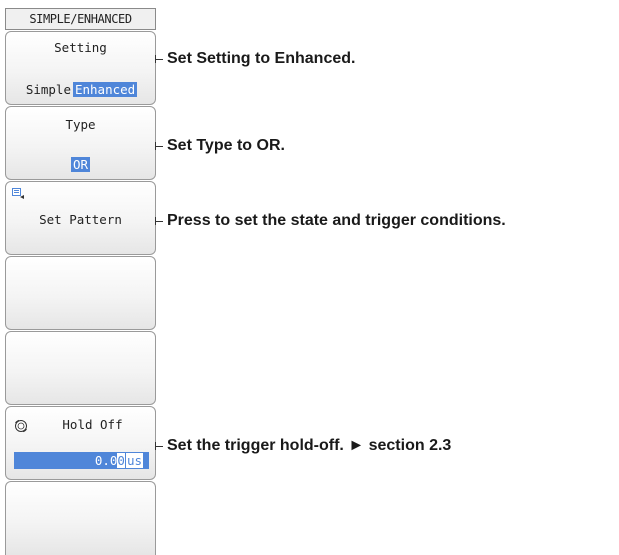 The width and height of the screenshot is (619, 555). What do you see at coordinates (21, 426) in the screenshot?
I see `rotary-knob-icon` at bounding box center [21, 426].